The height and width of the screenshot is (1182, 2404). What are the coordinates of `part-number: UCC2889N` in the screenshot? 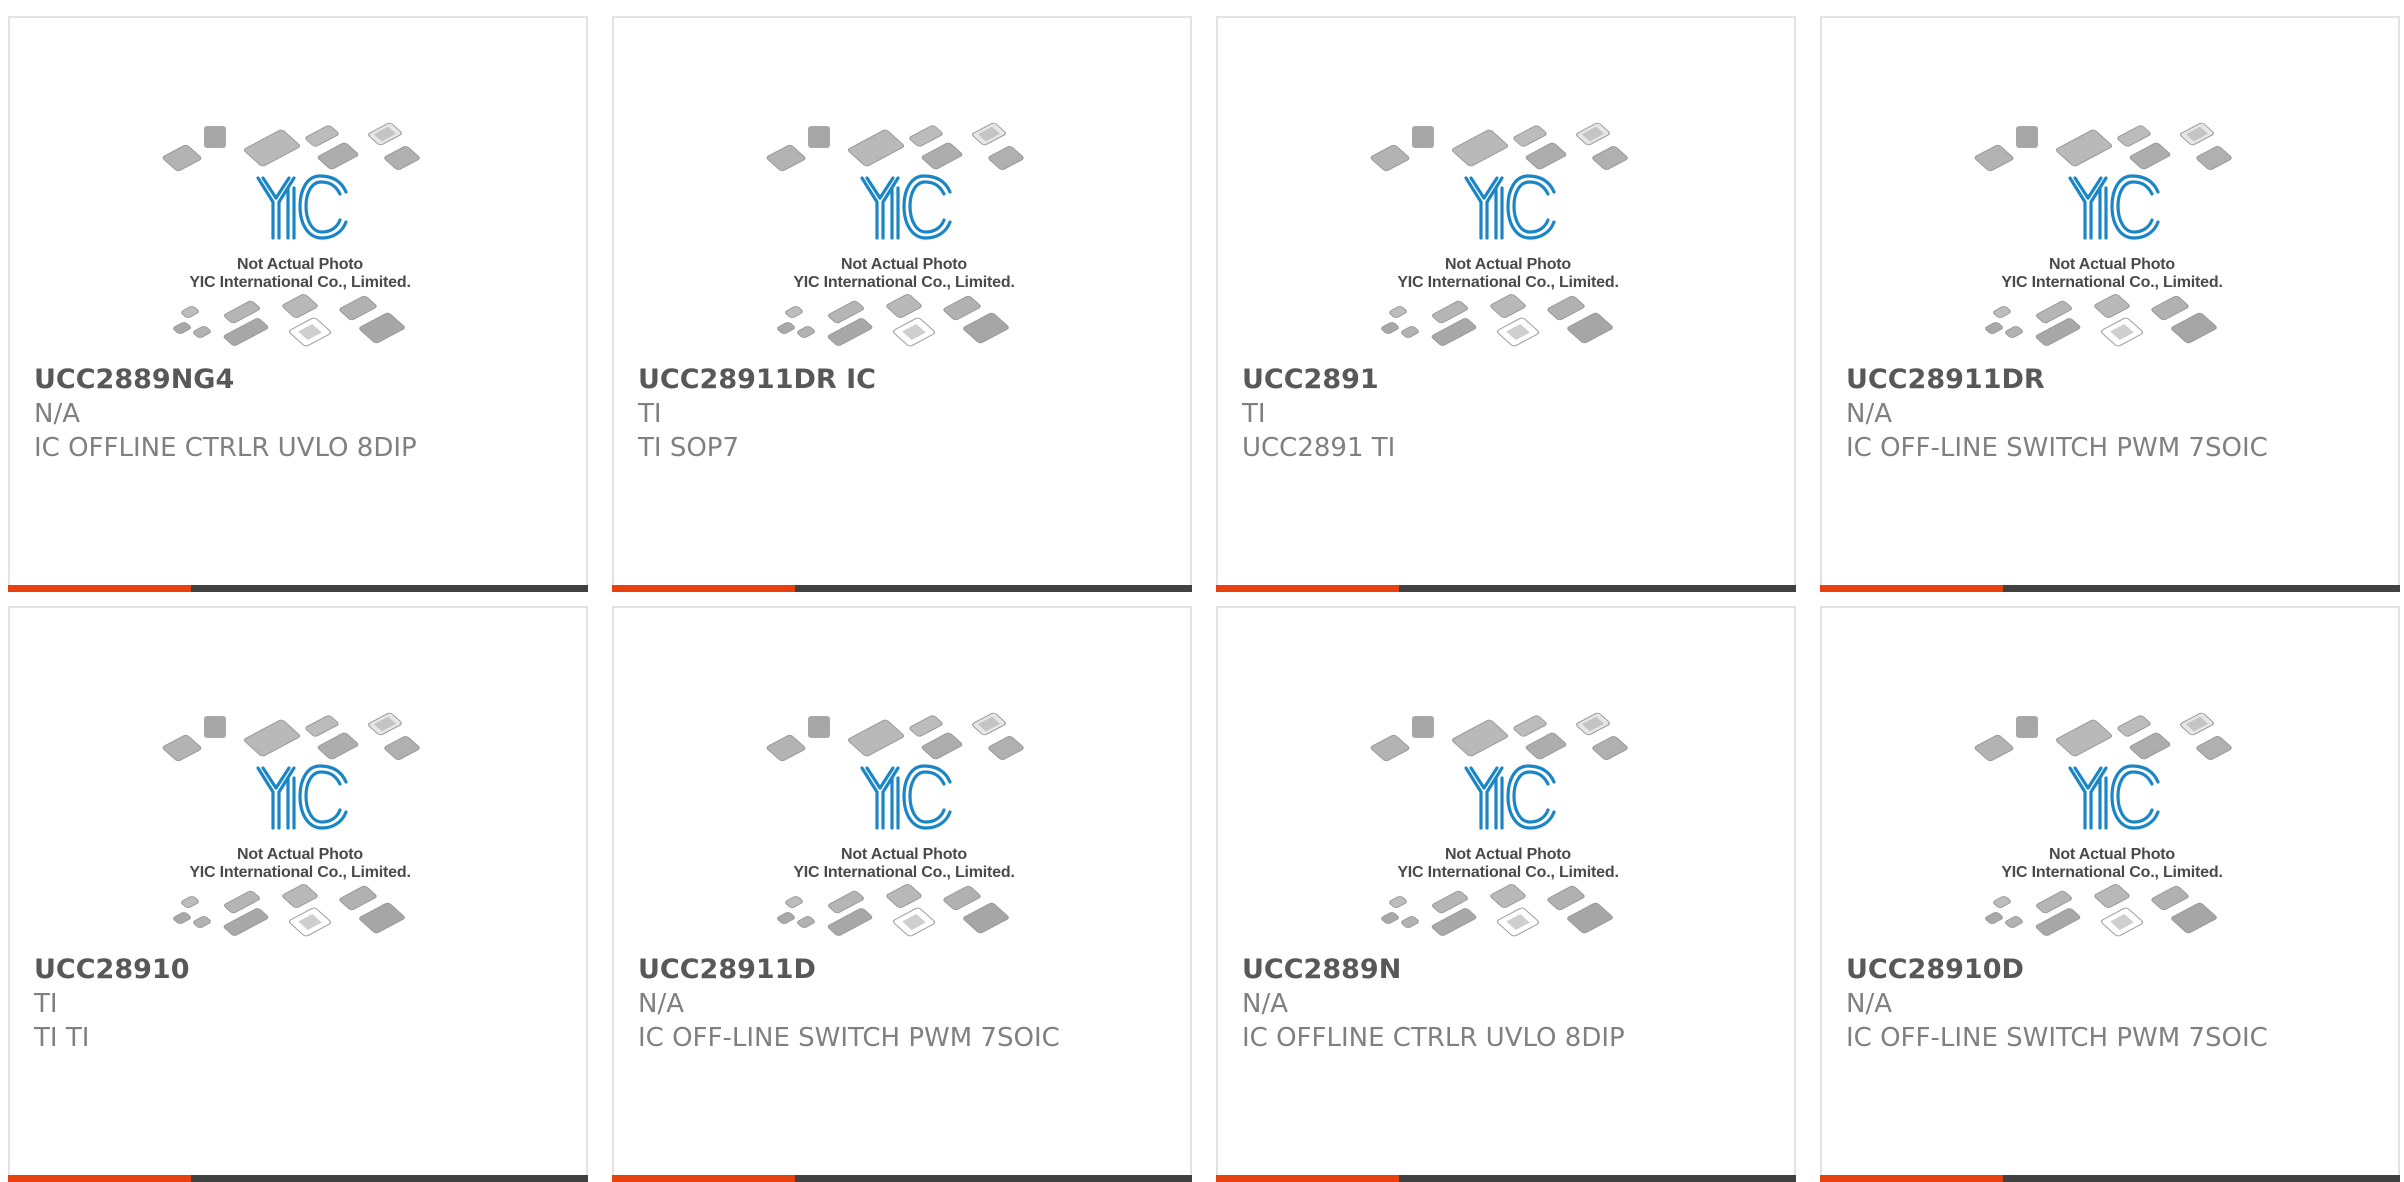 It's located at (1513, 970).